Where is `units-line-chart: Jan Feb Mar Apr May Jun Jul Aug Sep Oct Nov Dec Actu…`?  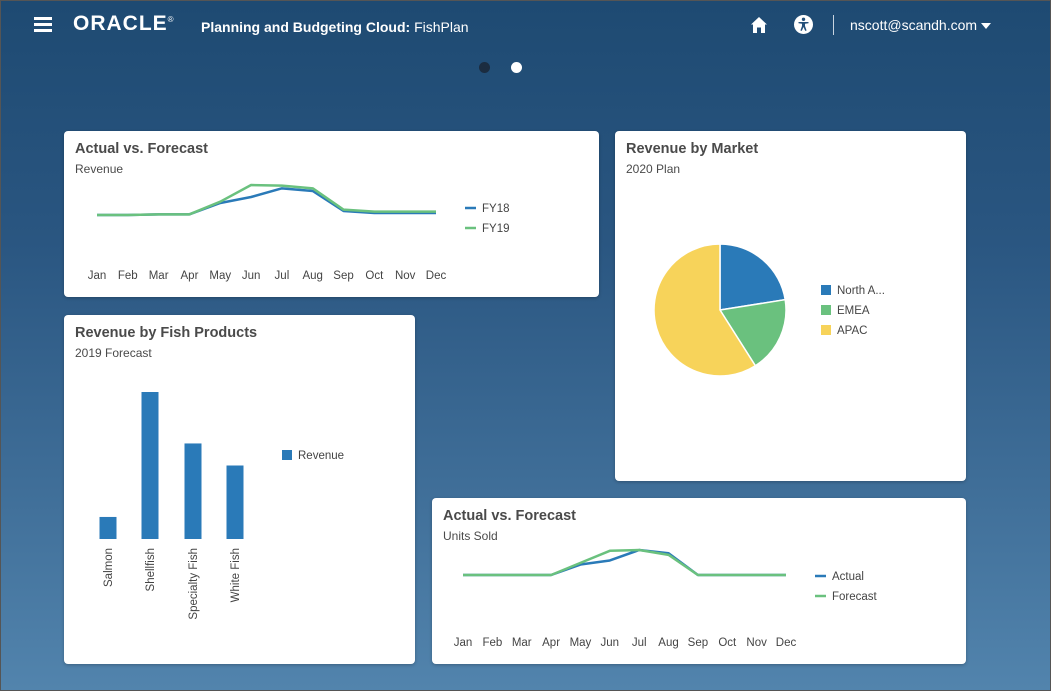 units-line-chart: Jan Feb Mar Apr May Jun Jul Aug Sep Oct Nov Dec Actu… is located at coordinates (666, 598).